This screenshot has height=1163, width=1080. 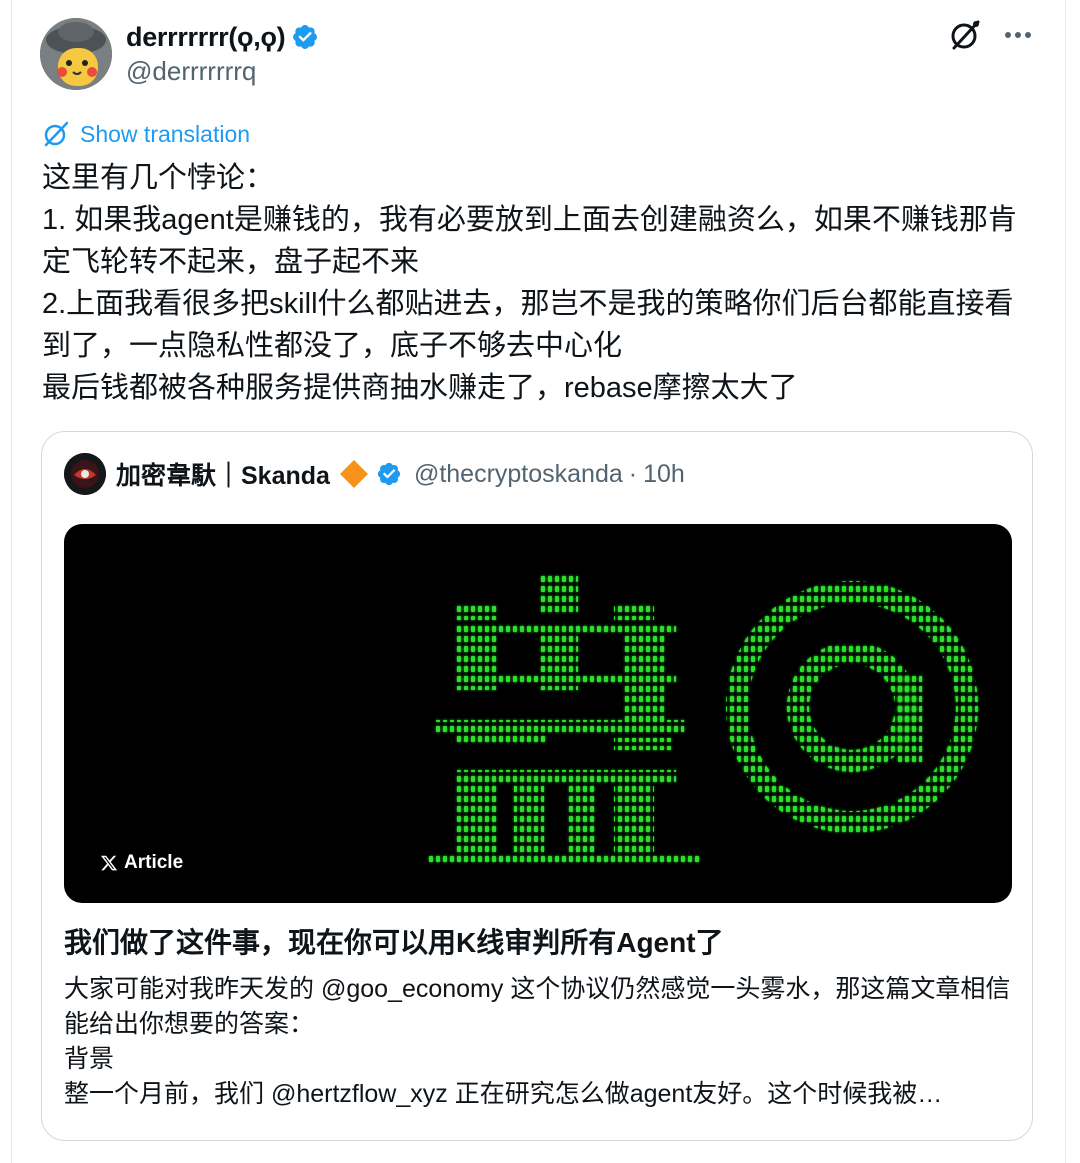 I want to click on more-icon, so click(x=1018, y=35).